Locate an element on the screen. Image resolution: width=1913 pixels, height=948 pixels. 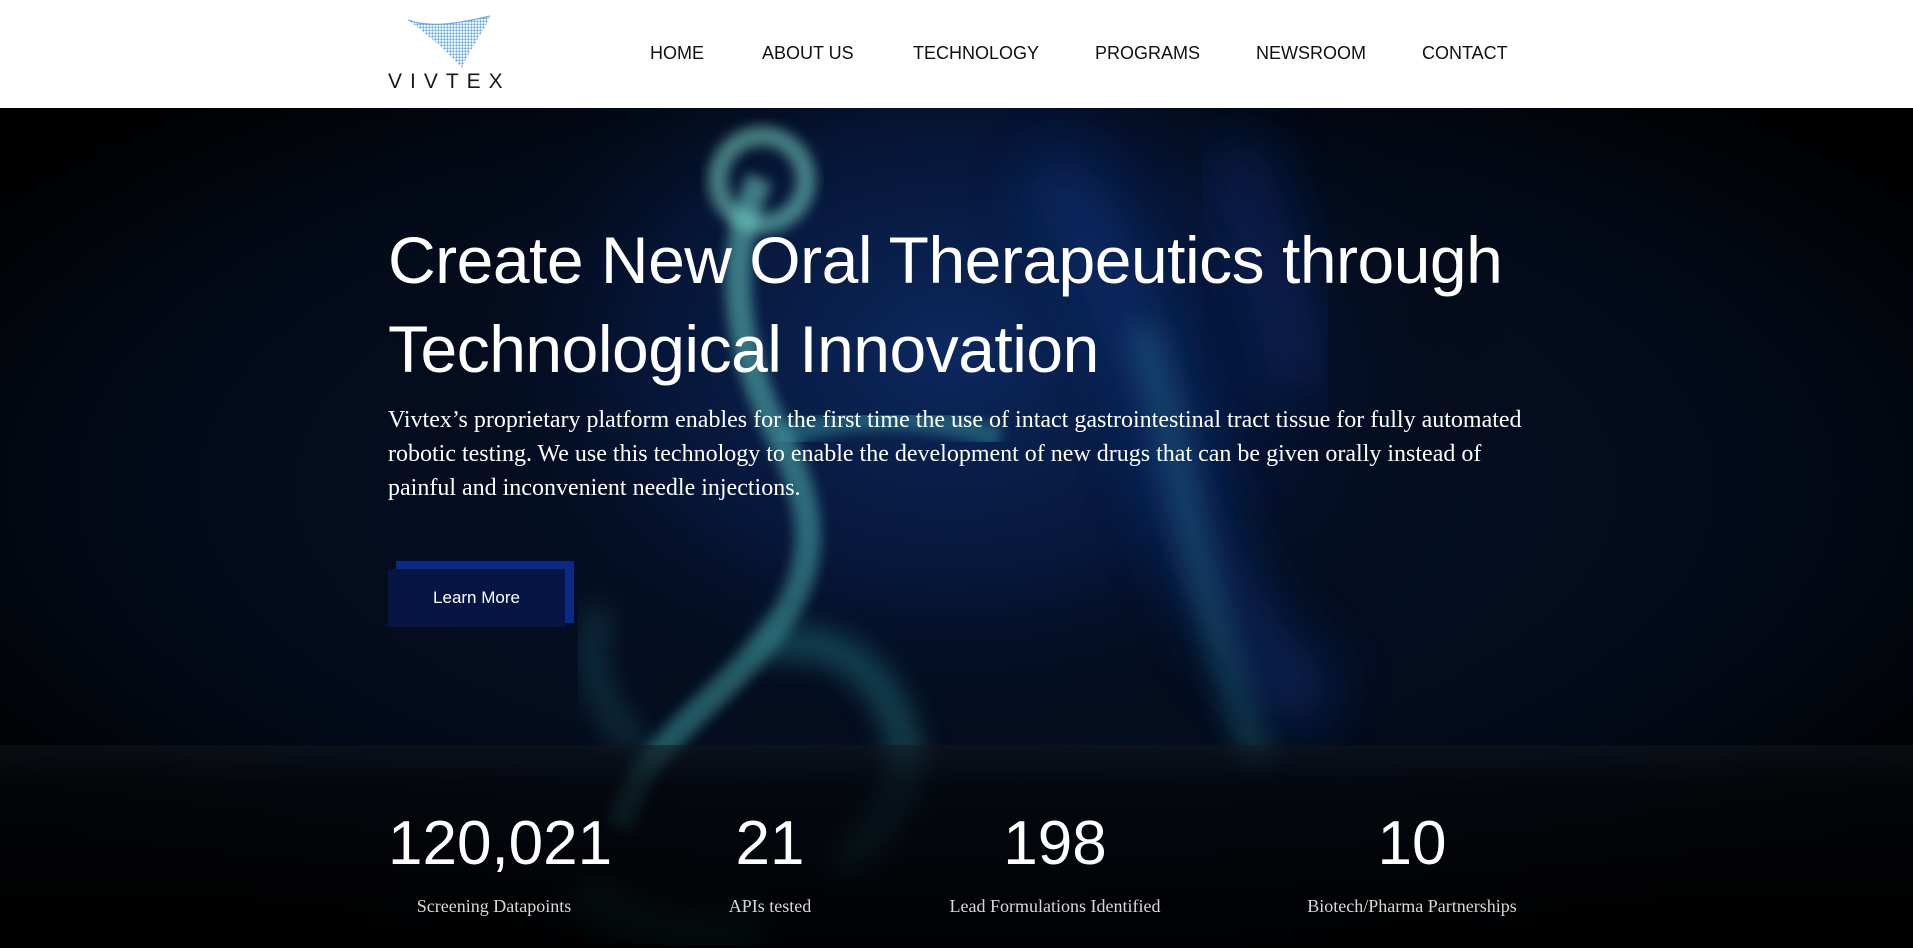
stat-label: Screening Datapoints is located at coordinates (494, 906).